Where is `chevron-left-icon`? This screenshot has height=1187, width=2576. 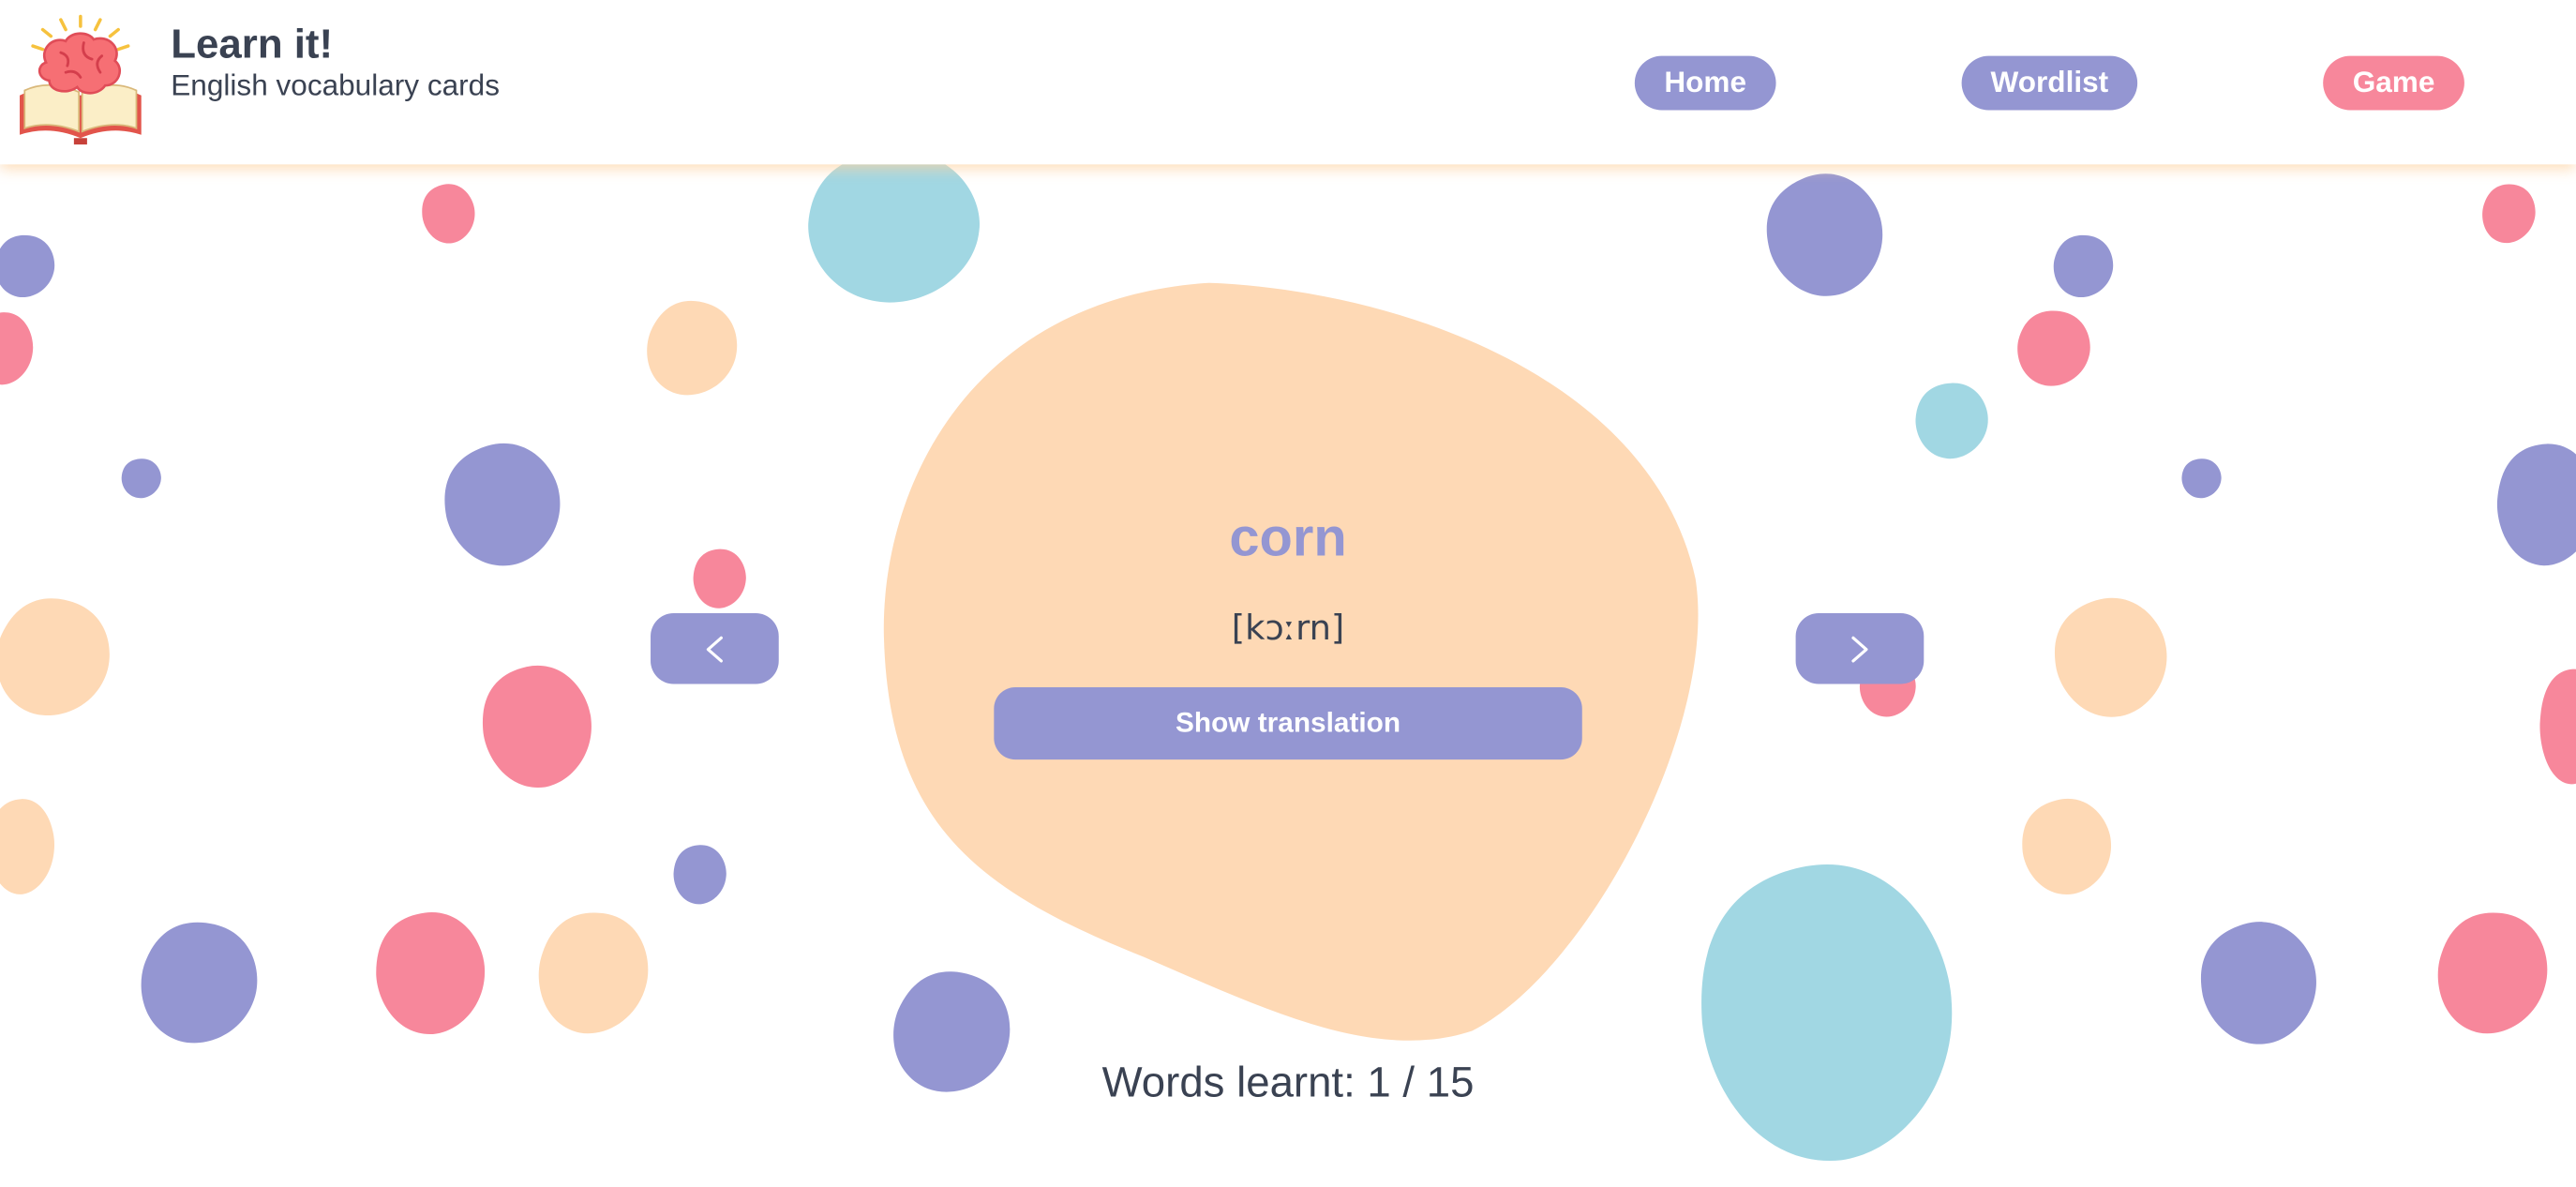 chevron-left-icon is located at coordinates (715, 648).